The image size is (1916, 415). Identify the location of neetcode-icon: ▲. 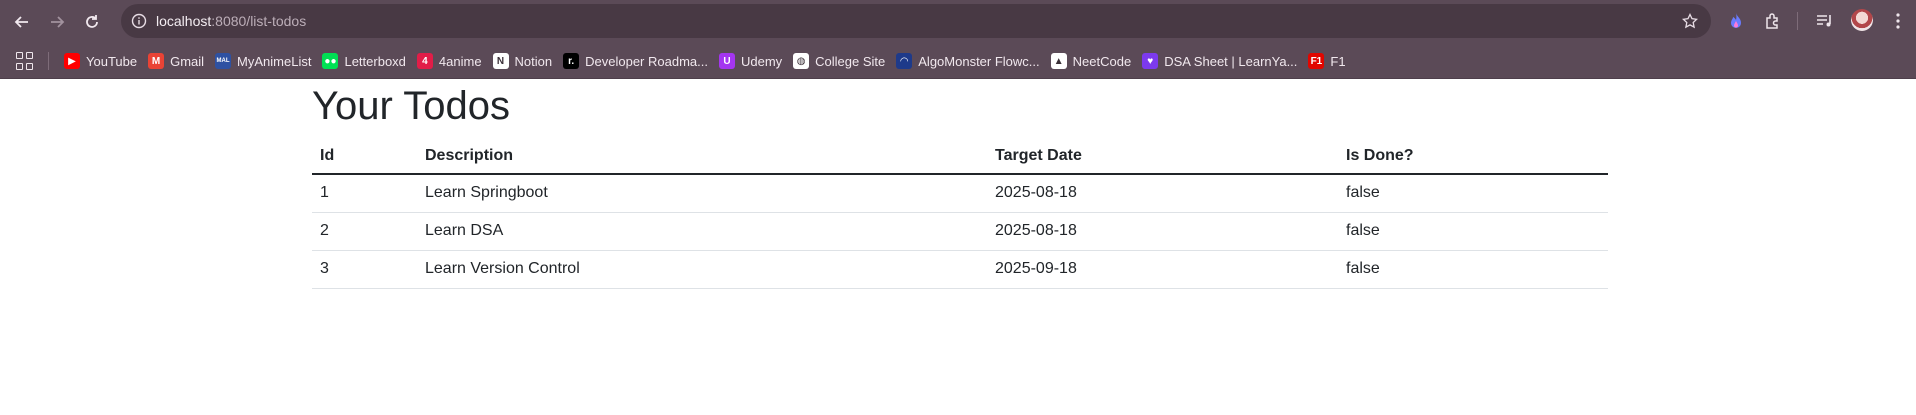
(1058, 61).